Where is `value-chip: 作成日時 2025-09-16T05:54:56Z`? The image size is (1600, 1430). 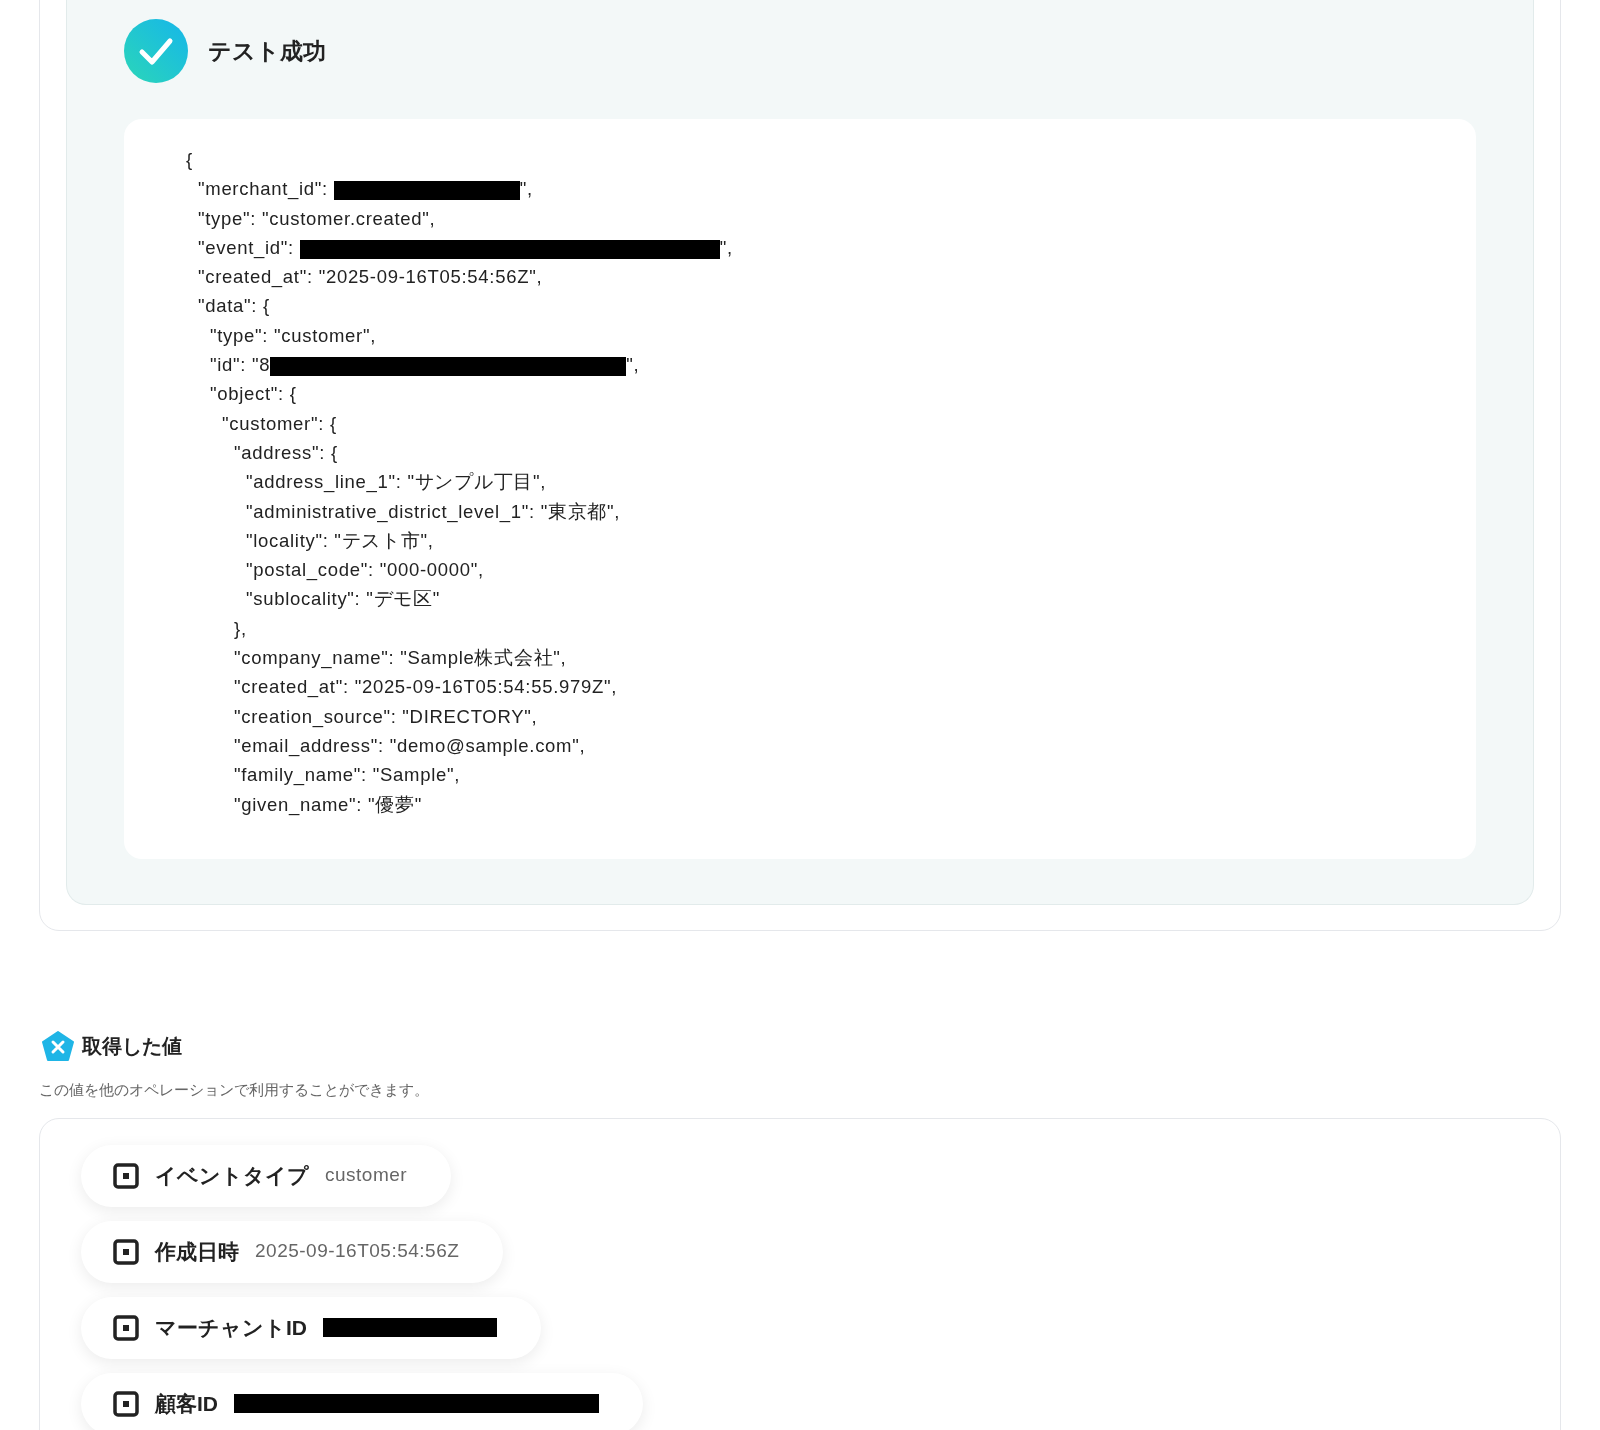
value-chip: 作成日時 2025-09-16T05:54:56Z is located at coordinates (292, 1251).